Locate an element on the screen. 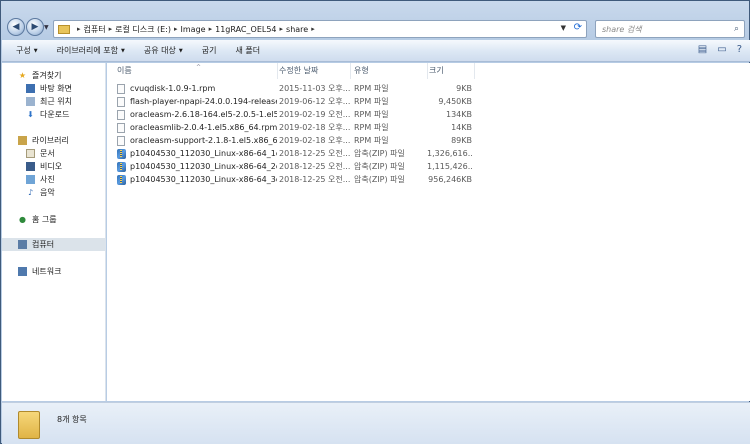  file-size: 14KB is located at coordinates (461, 127).